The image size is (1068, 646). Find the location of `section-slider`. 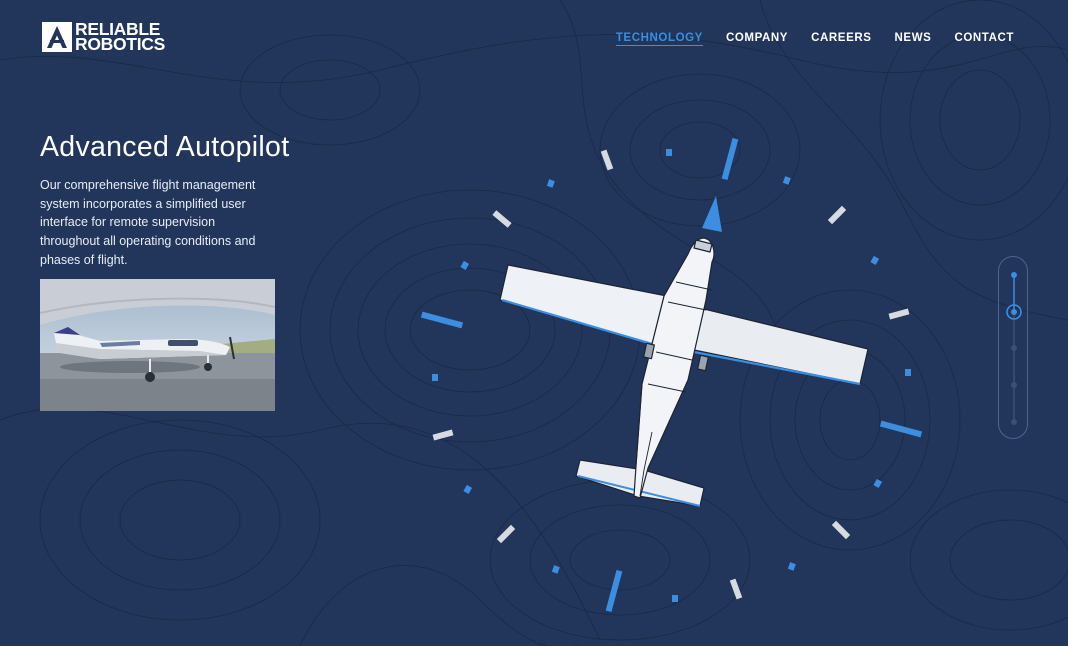

section-slider is located at coordinates (1013, 347).